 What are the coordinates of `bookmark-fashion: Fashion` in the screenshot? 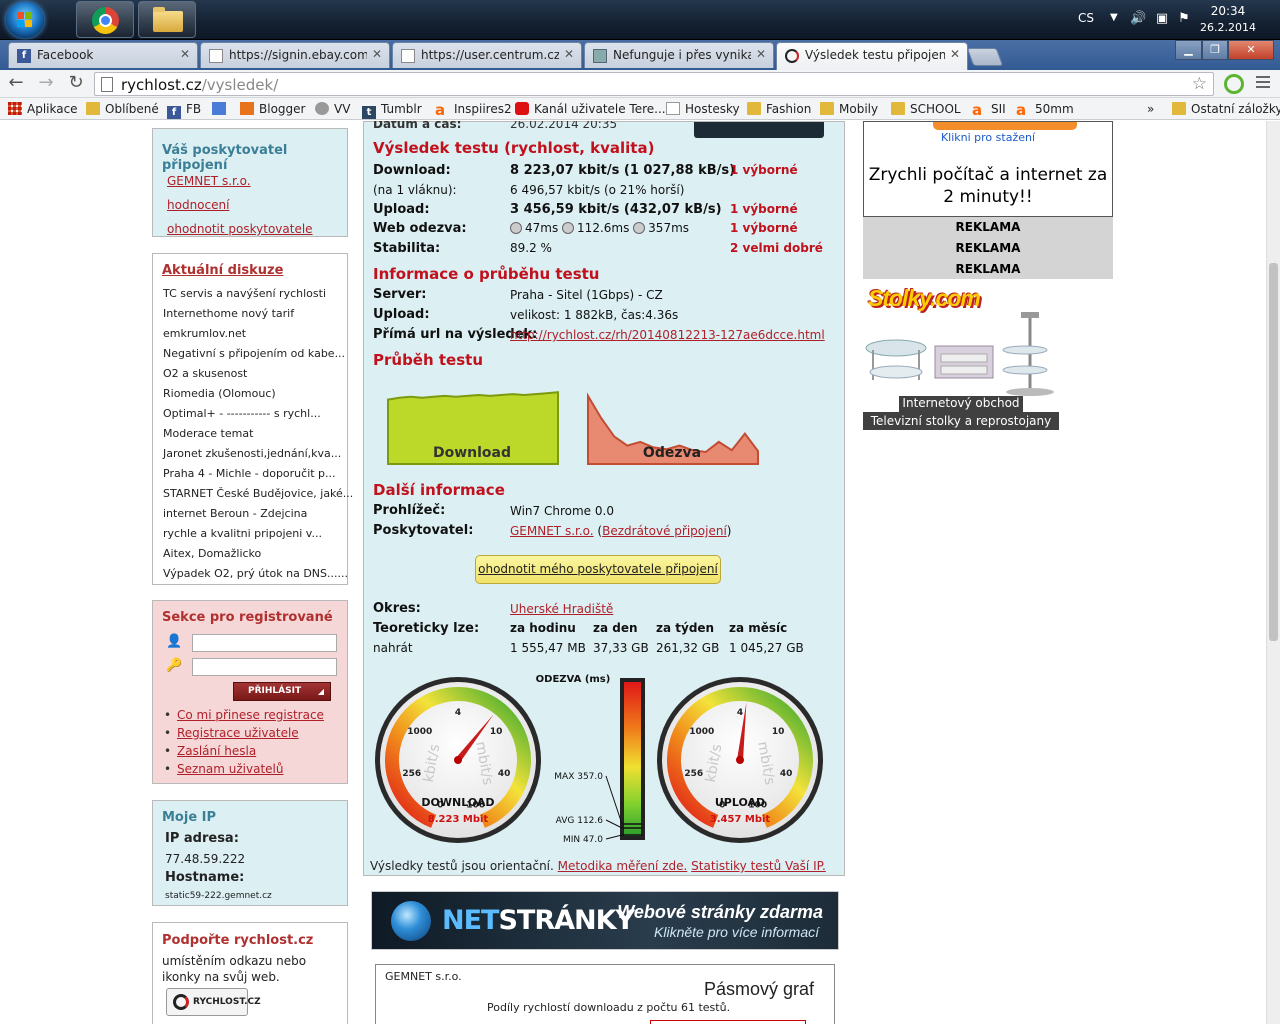 It's located at (779, 109).